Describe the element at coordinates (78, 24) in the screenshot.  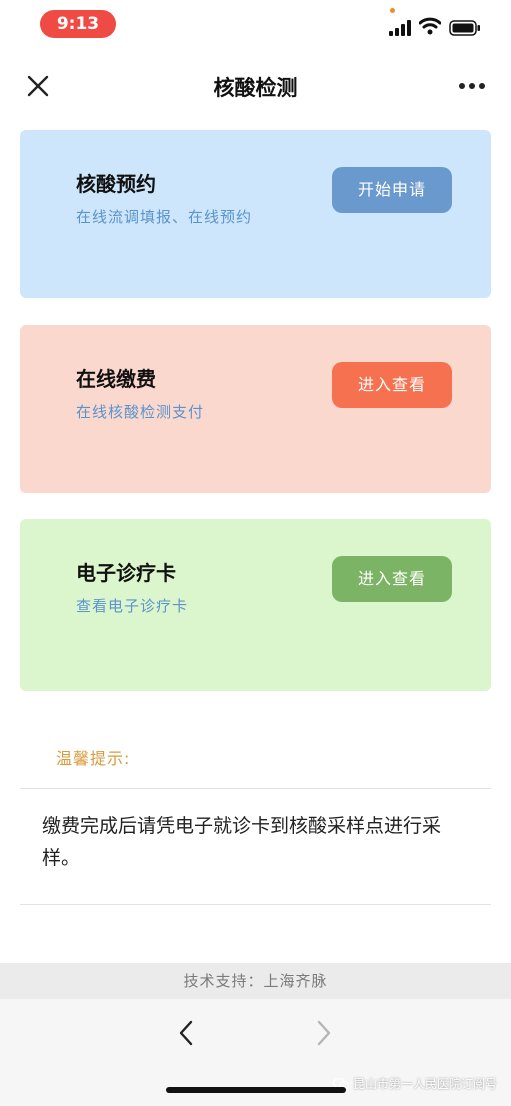
I see `status-time: 9:13` at that location.